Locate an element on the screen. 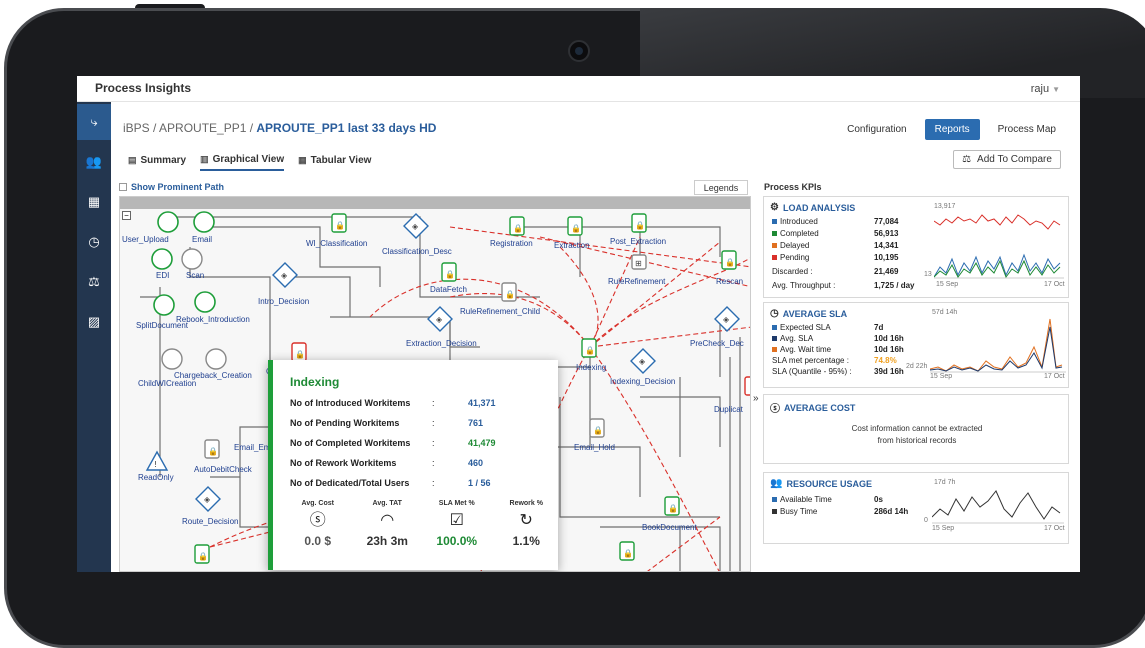 Image resolution: width=1145 pixels, height=648 pixels. kv-label: Delayed is located at coordinates (795, 245).